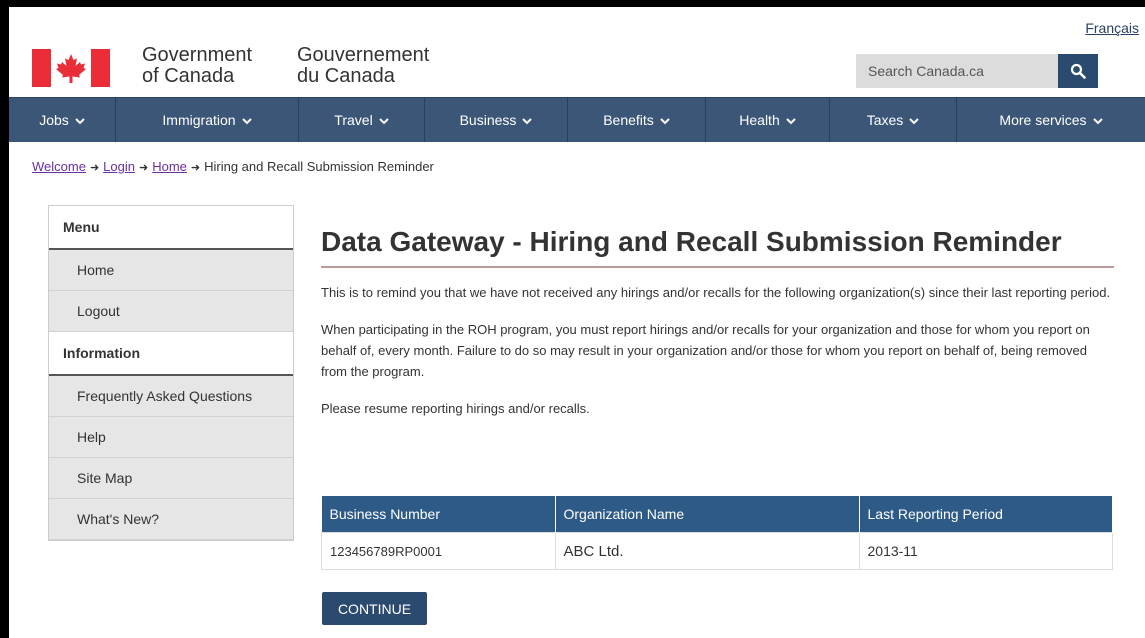 The width and height of the screenshot is (1145, 638). What do you see at coordinates (171, 311) in the screenshot?
I see `sidebar-item-logout: Logout` at bounding box center [171, 311].